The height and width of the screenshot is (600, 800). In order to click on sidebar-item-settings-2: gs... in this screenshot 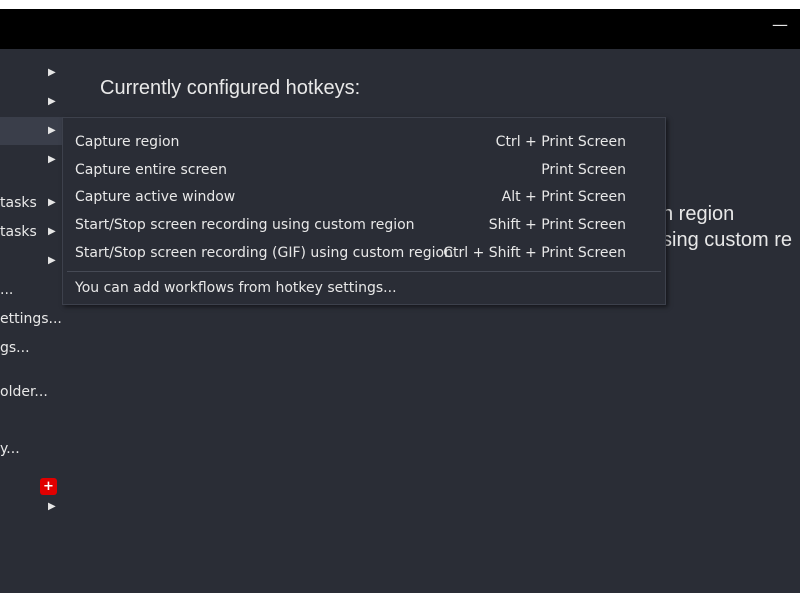, I will do `click(31, 348)`.